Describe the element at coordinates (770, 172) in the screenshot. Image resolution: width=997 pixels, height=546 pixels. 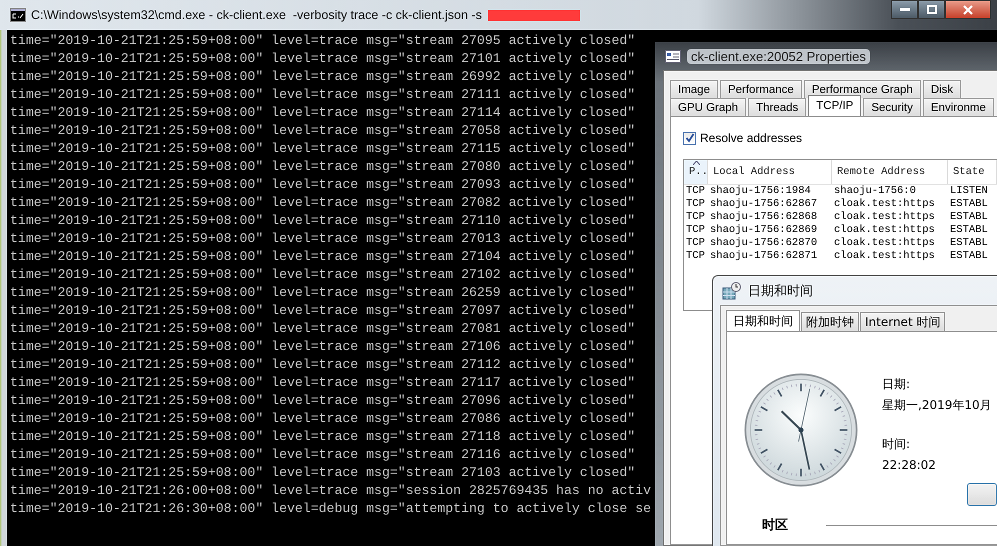
I see `column-header: Local Address` at that location.